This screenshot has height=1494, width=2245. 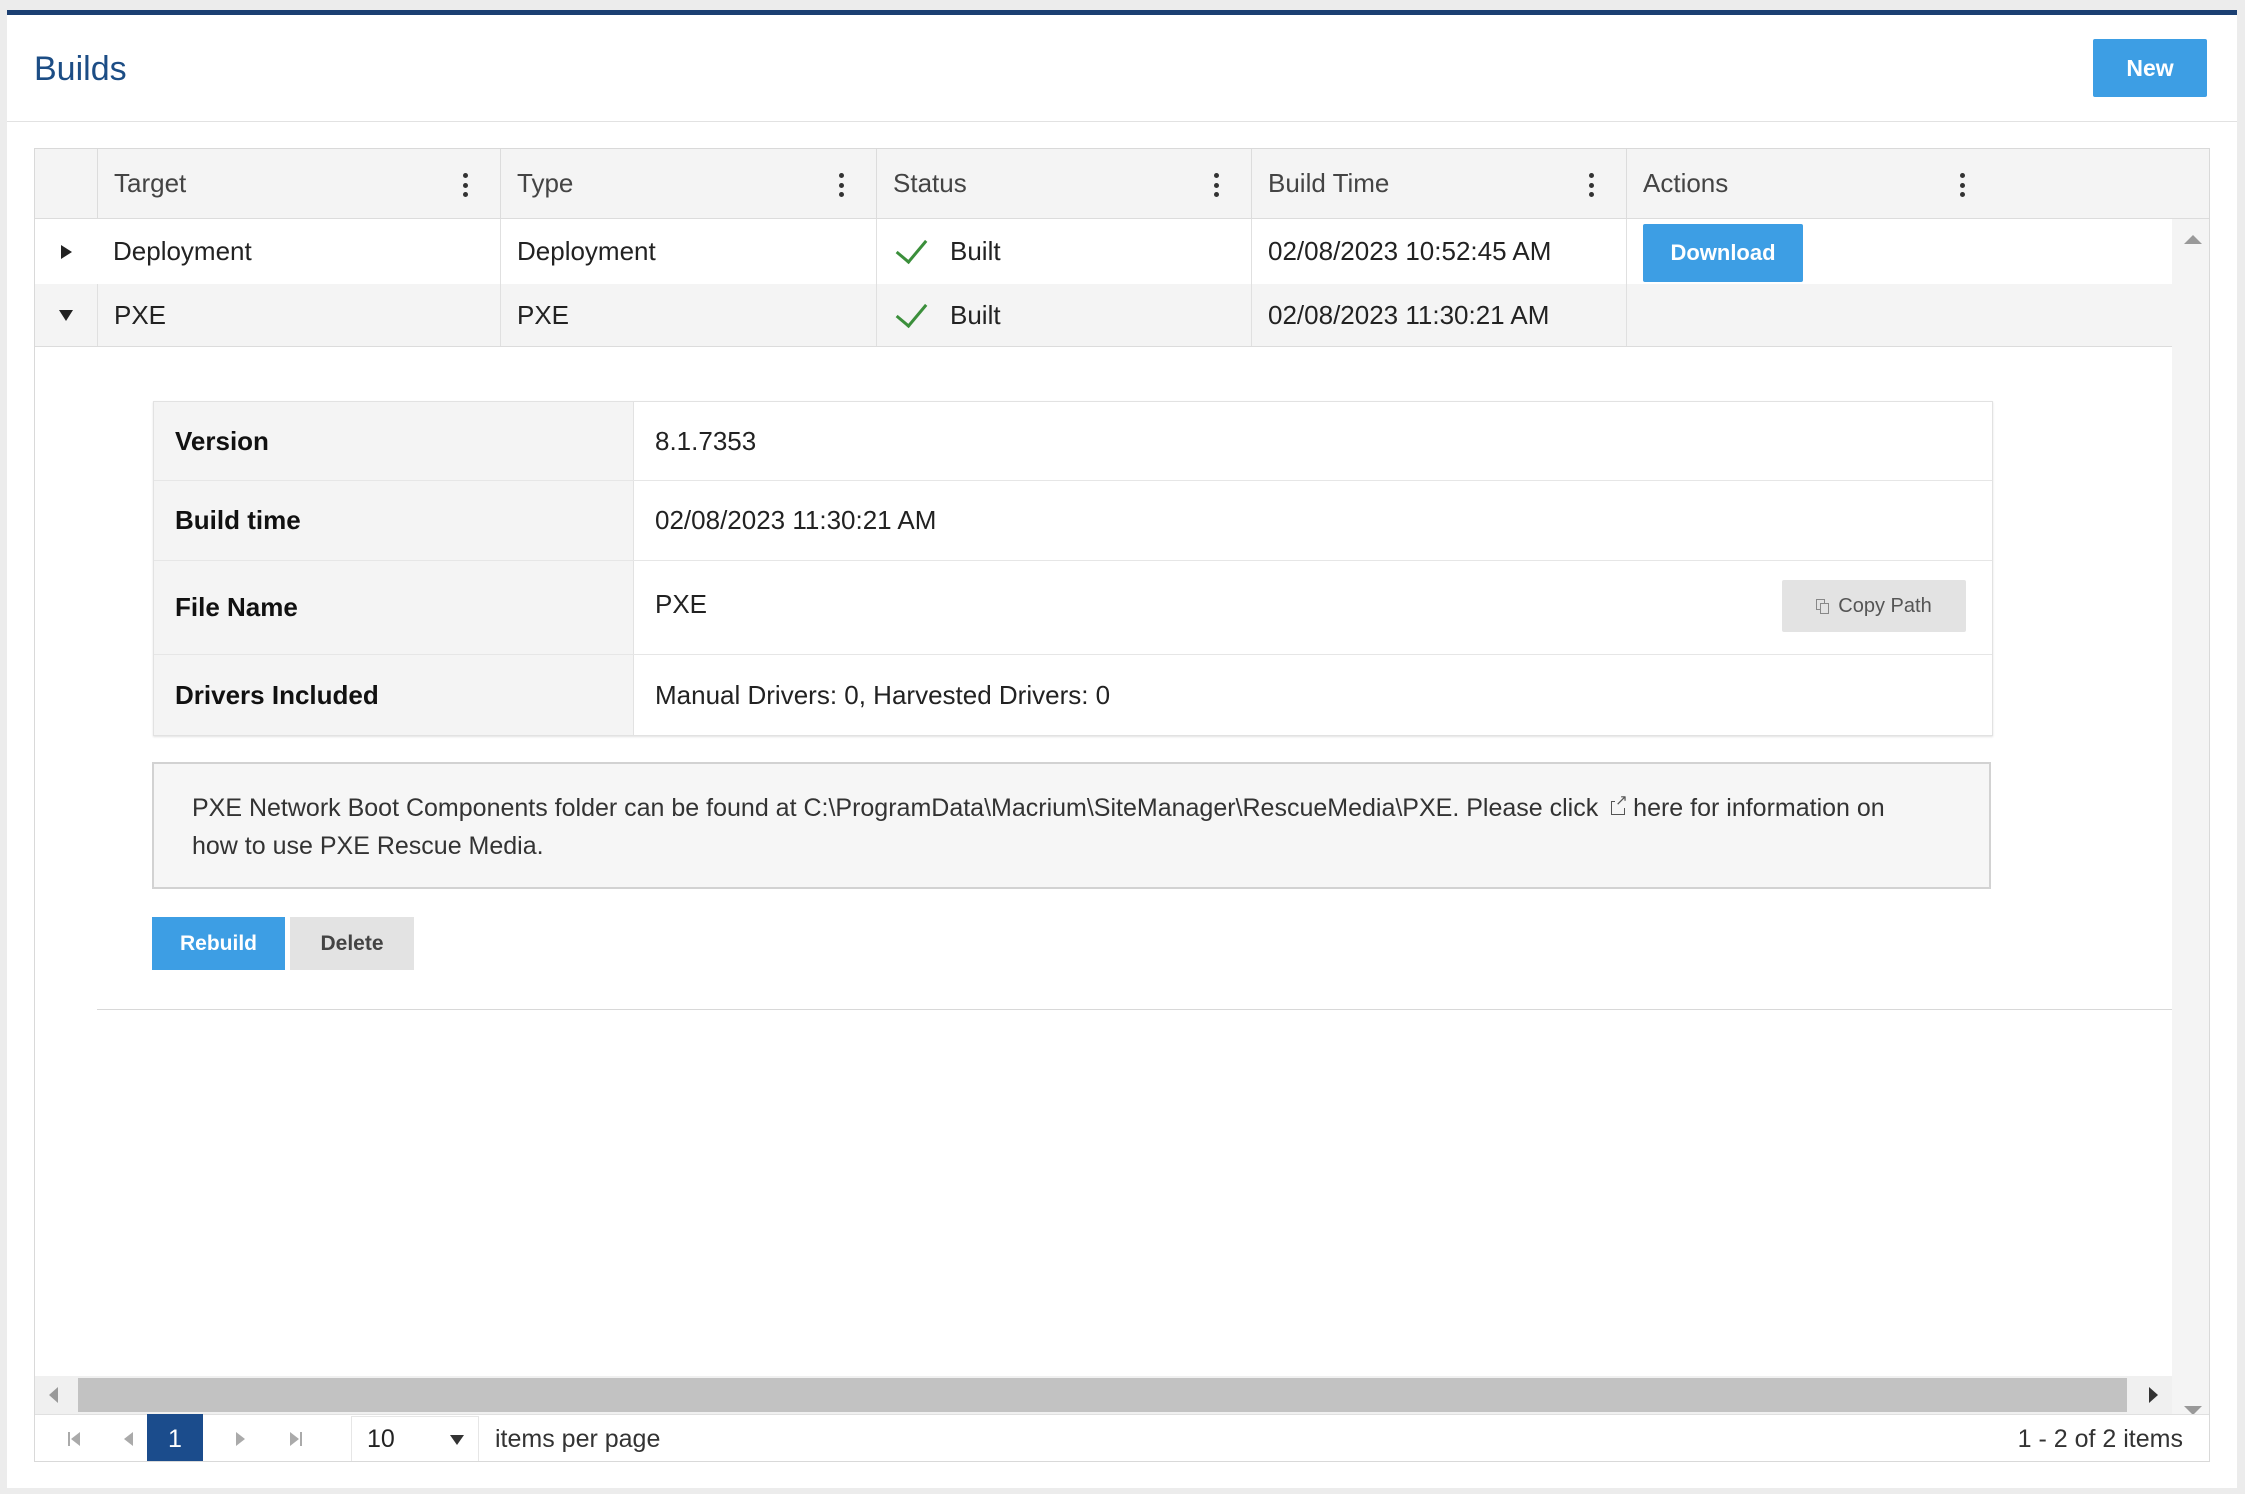 I want to click on column-header-target: Target, so click(x=298, y=183).